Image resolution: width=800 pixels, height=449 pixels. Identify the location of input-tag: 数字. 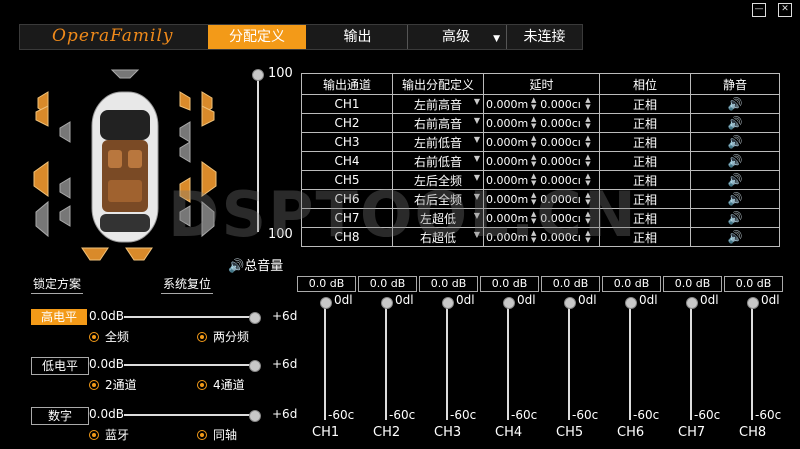
(60, 416).